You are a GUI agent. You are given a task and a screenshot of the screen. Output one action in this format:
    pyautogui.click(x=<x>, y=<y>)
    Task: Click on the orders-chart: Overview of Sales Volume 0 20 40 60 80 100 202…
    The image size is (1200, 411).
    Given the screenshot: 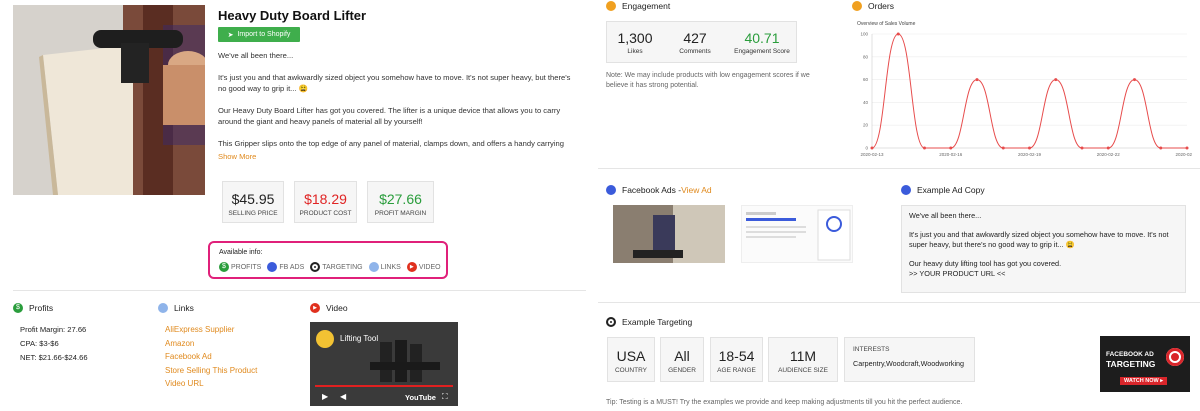 What is the action you would take?
    pyautogui.click(x=1025, y=88)
    